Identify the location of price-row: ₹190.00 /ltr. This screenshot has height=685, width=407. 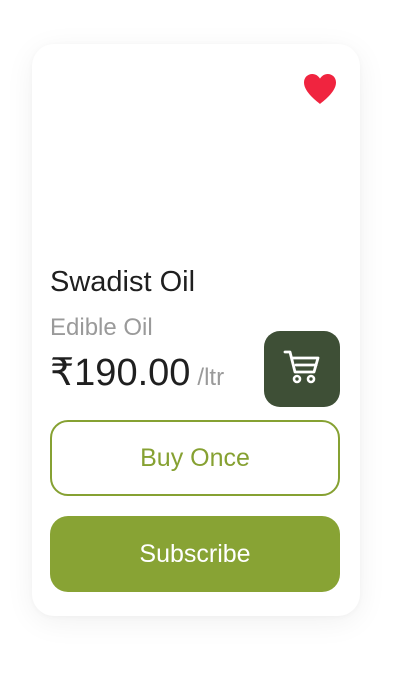
(137, 372).